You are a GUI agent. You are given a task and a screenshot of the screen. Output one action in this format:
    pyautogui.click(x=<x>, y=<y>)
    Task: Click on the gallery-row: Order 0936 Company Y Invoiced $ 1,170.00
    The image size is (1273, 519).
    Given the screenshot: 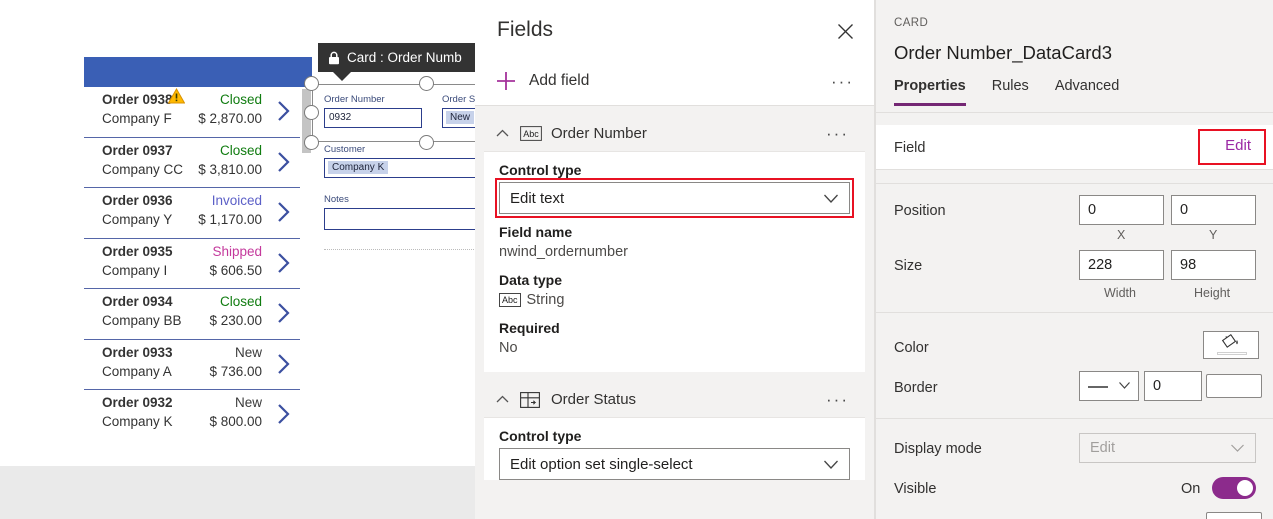 What is the action you would take?
    pyautogui.click(x=192, y=213)
    